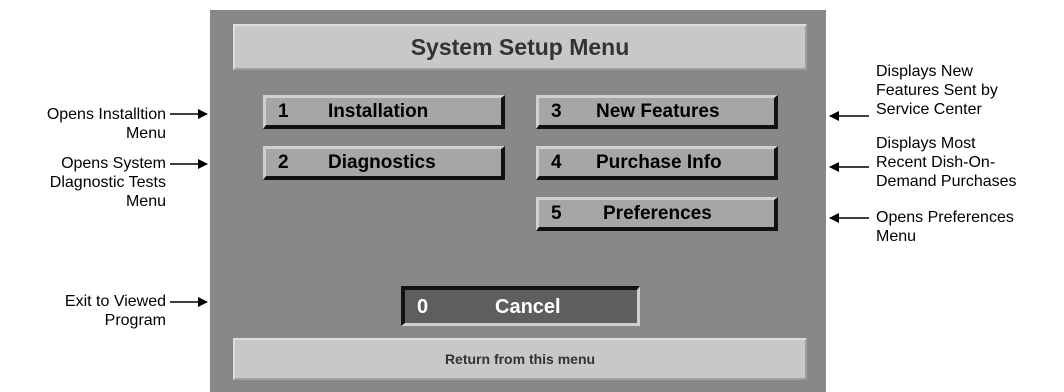 Image resolution: width=1064 pixels, height=392 pixels. What do you see at coordinates (115, 301) in the screenshot?
I see `callout-line: Exit to Viewed` at bounding box center [115, 301].